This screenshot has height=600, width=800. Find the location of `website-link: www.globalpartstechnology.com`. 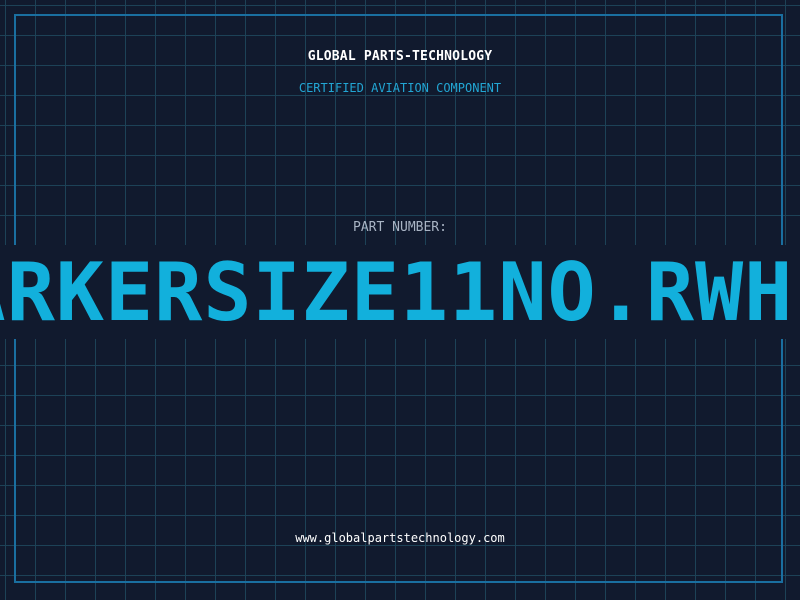

website-link: www.globalpartstechnology.com is located at coordinates (400, 538).